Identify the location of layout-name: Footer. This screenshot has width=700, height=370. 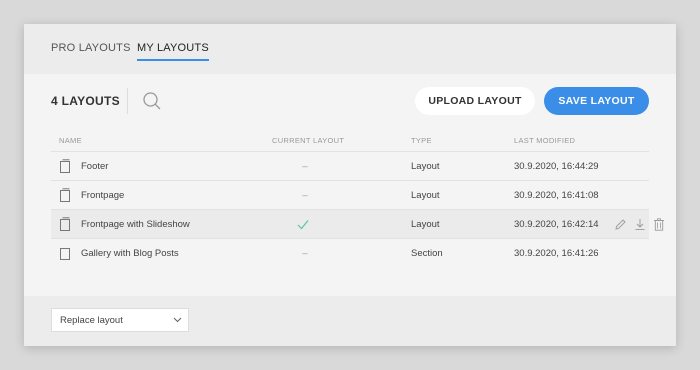
(94, 166).